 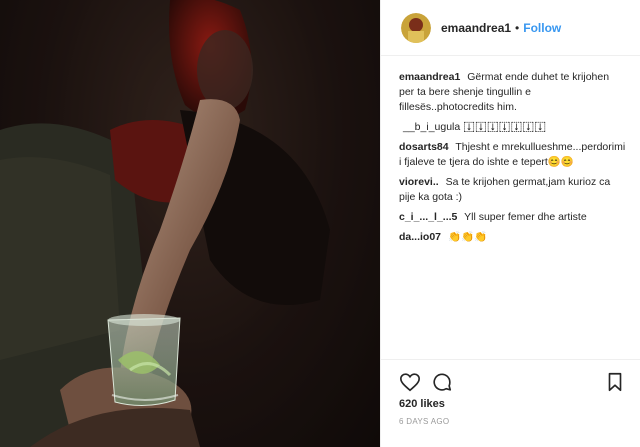 I want to click on header-username: emaandrea1, so click(x=476, y=28).